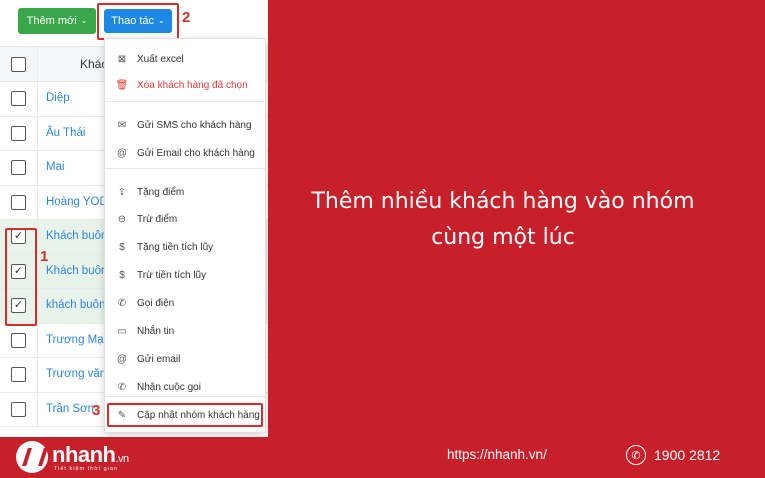  Describe the element at coordinates (122, 359) in the screenshot. I see `email-icon: @` at that location.